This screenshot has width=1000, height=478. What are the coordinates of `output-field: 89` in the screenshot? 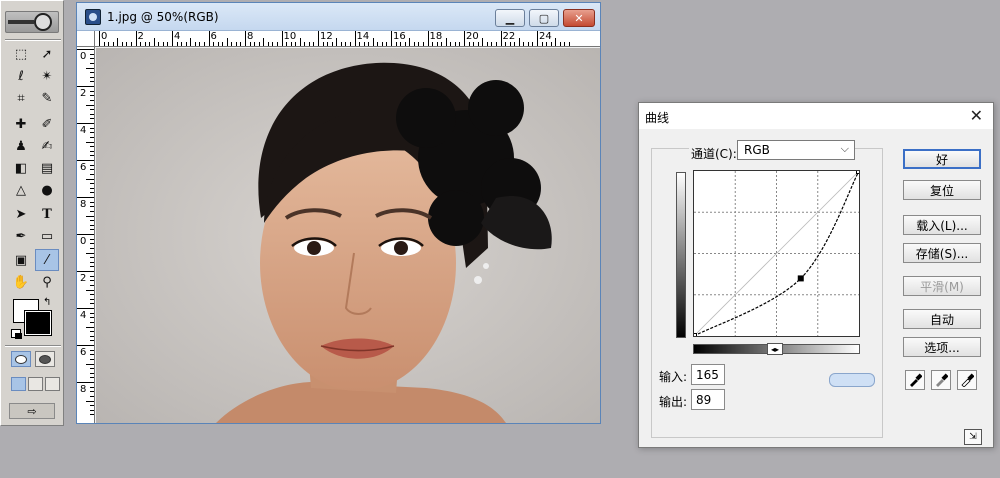 It's located at (708, 399).